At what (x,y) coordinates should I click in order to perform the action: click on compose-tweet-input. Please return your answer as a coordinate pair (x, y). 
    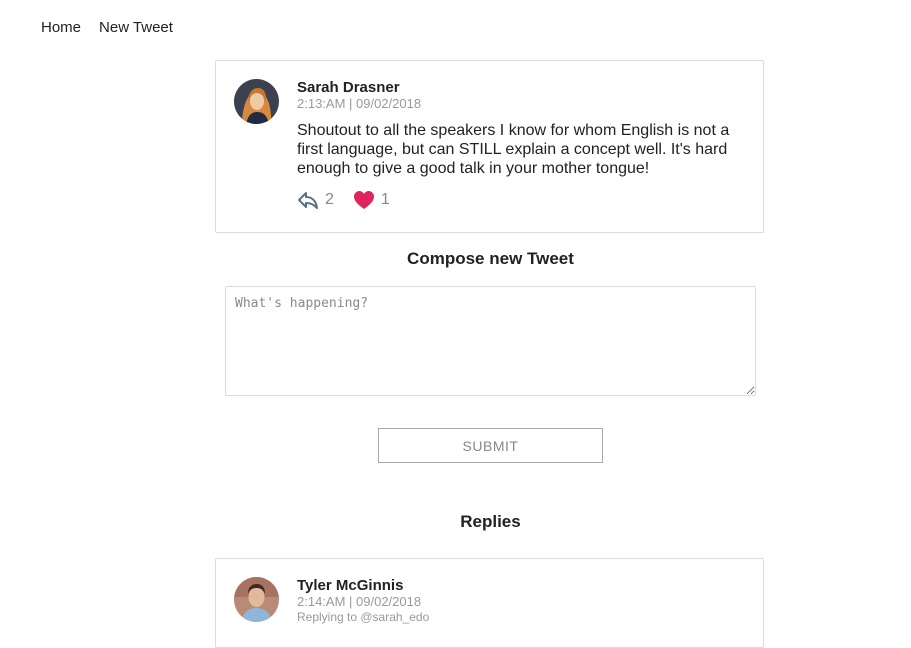
    Looking at the image, I should click on (490, 341).